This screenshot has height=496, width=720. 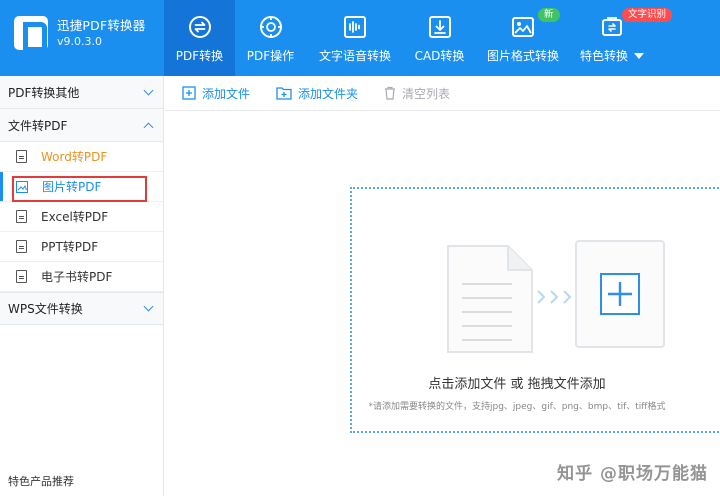 I want to click on add-file-button: 添加文件, so click(x=216, y=93).